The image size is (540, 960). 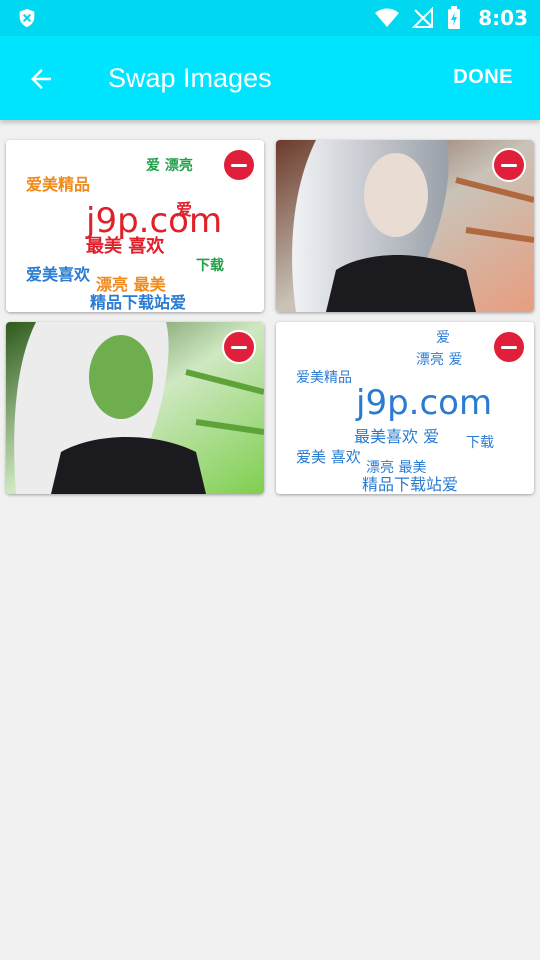 What do you see at coordinates (387, 17) in the screenshot?
I see `wifi-icon` at bounding box center [387, 17].